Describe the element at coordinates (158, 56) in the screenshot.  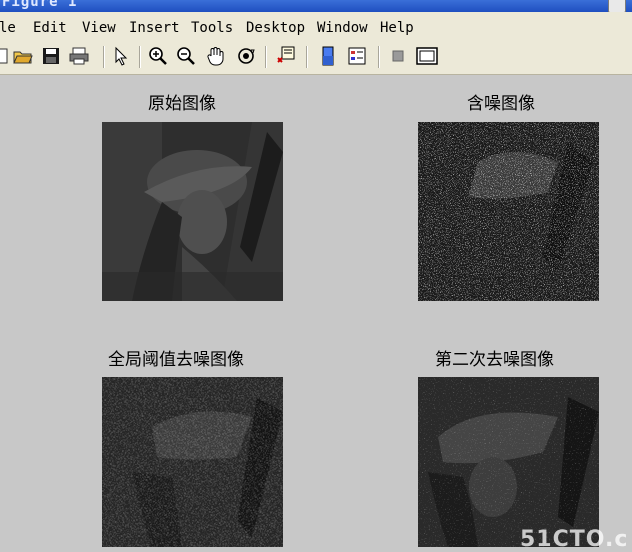
I see `zoom-in-icon` at that location.